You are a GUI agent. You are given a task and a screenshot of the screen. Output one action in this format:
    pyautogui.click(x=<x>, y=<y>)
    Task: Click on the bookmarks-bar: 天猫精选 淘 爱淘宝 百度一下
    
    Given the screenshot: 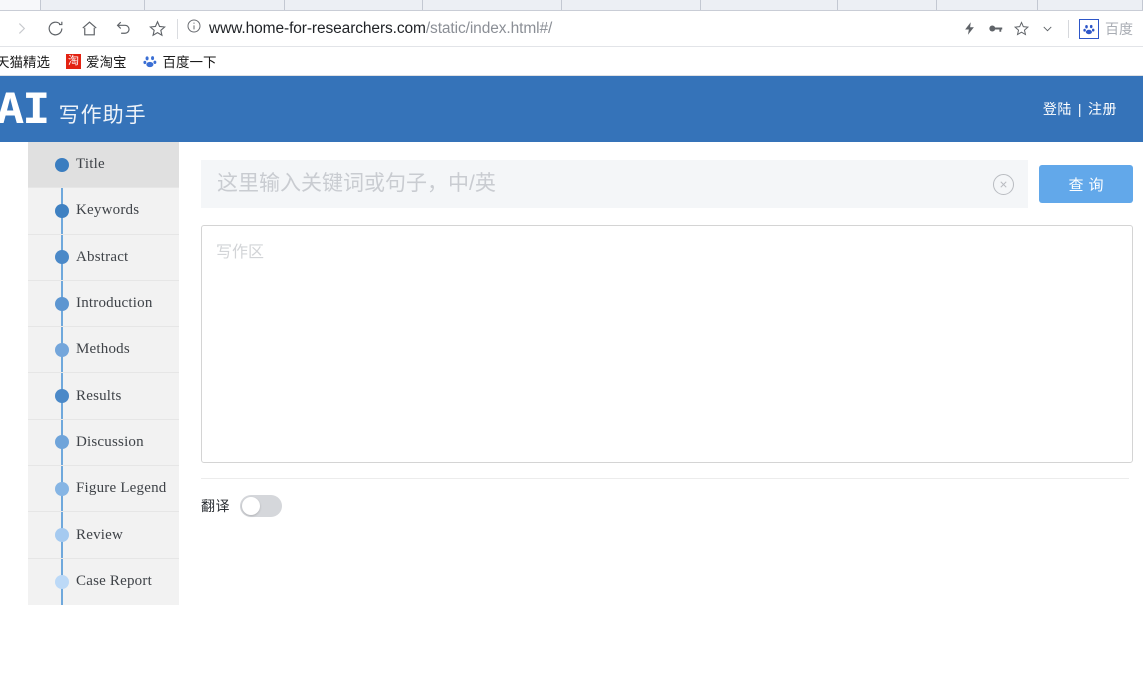 What is the action you would take?
    pyautogui.click(x=571, y=61)
    